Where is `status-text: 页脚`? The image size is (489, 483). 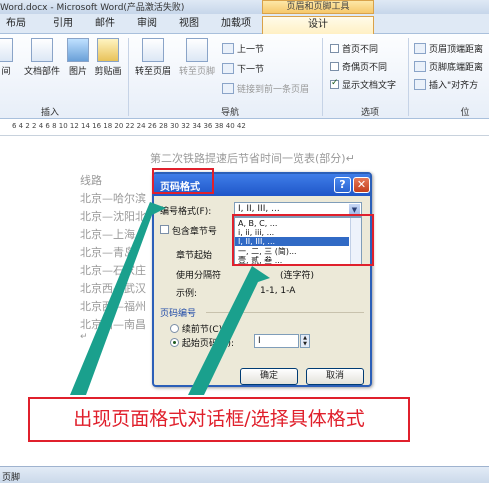 status-text: 页脚 is located at coordinates (11, 478).